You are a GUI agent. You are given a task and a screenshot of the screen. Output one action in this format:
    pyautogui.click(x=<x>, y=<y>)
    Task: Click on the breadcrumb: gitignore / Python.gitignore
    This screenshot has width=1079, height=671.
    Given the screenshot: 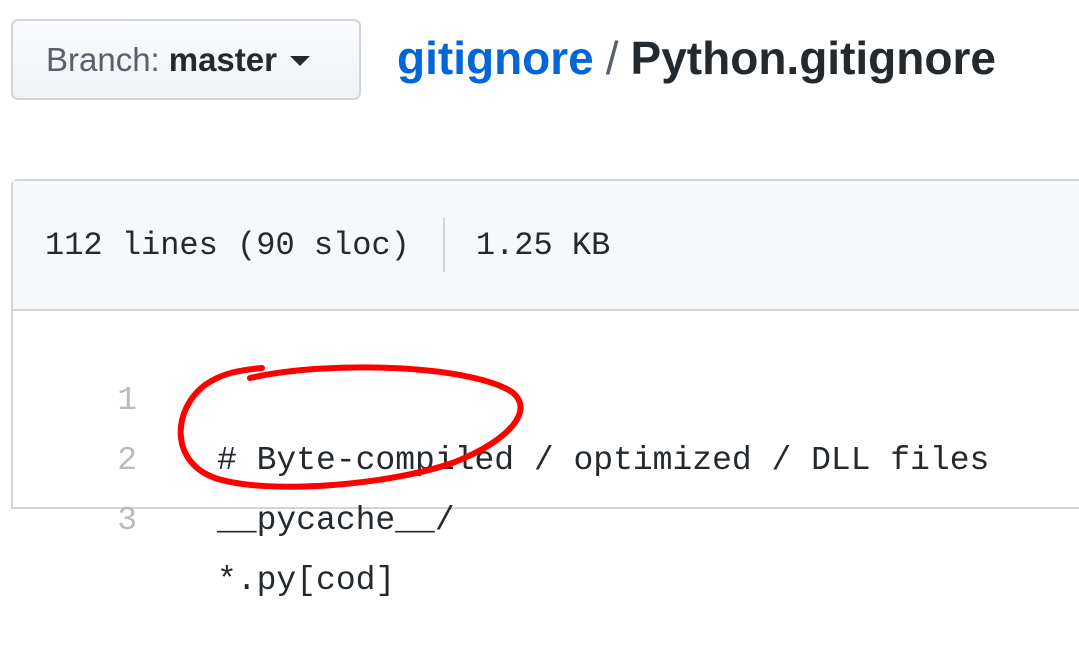 What is the action you would take?
    pyautogui.click(x=696, y=58)
    